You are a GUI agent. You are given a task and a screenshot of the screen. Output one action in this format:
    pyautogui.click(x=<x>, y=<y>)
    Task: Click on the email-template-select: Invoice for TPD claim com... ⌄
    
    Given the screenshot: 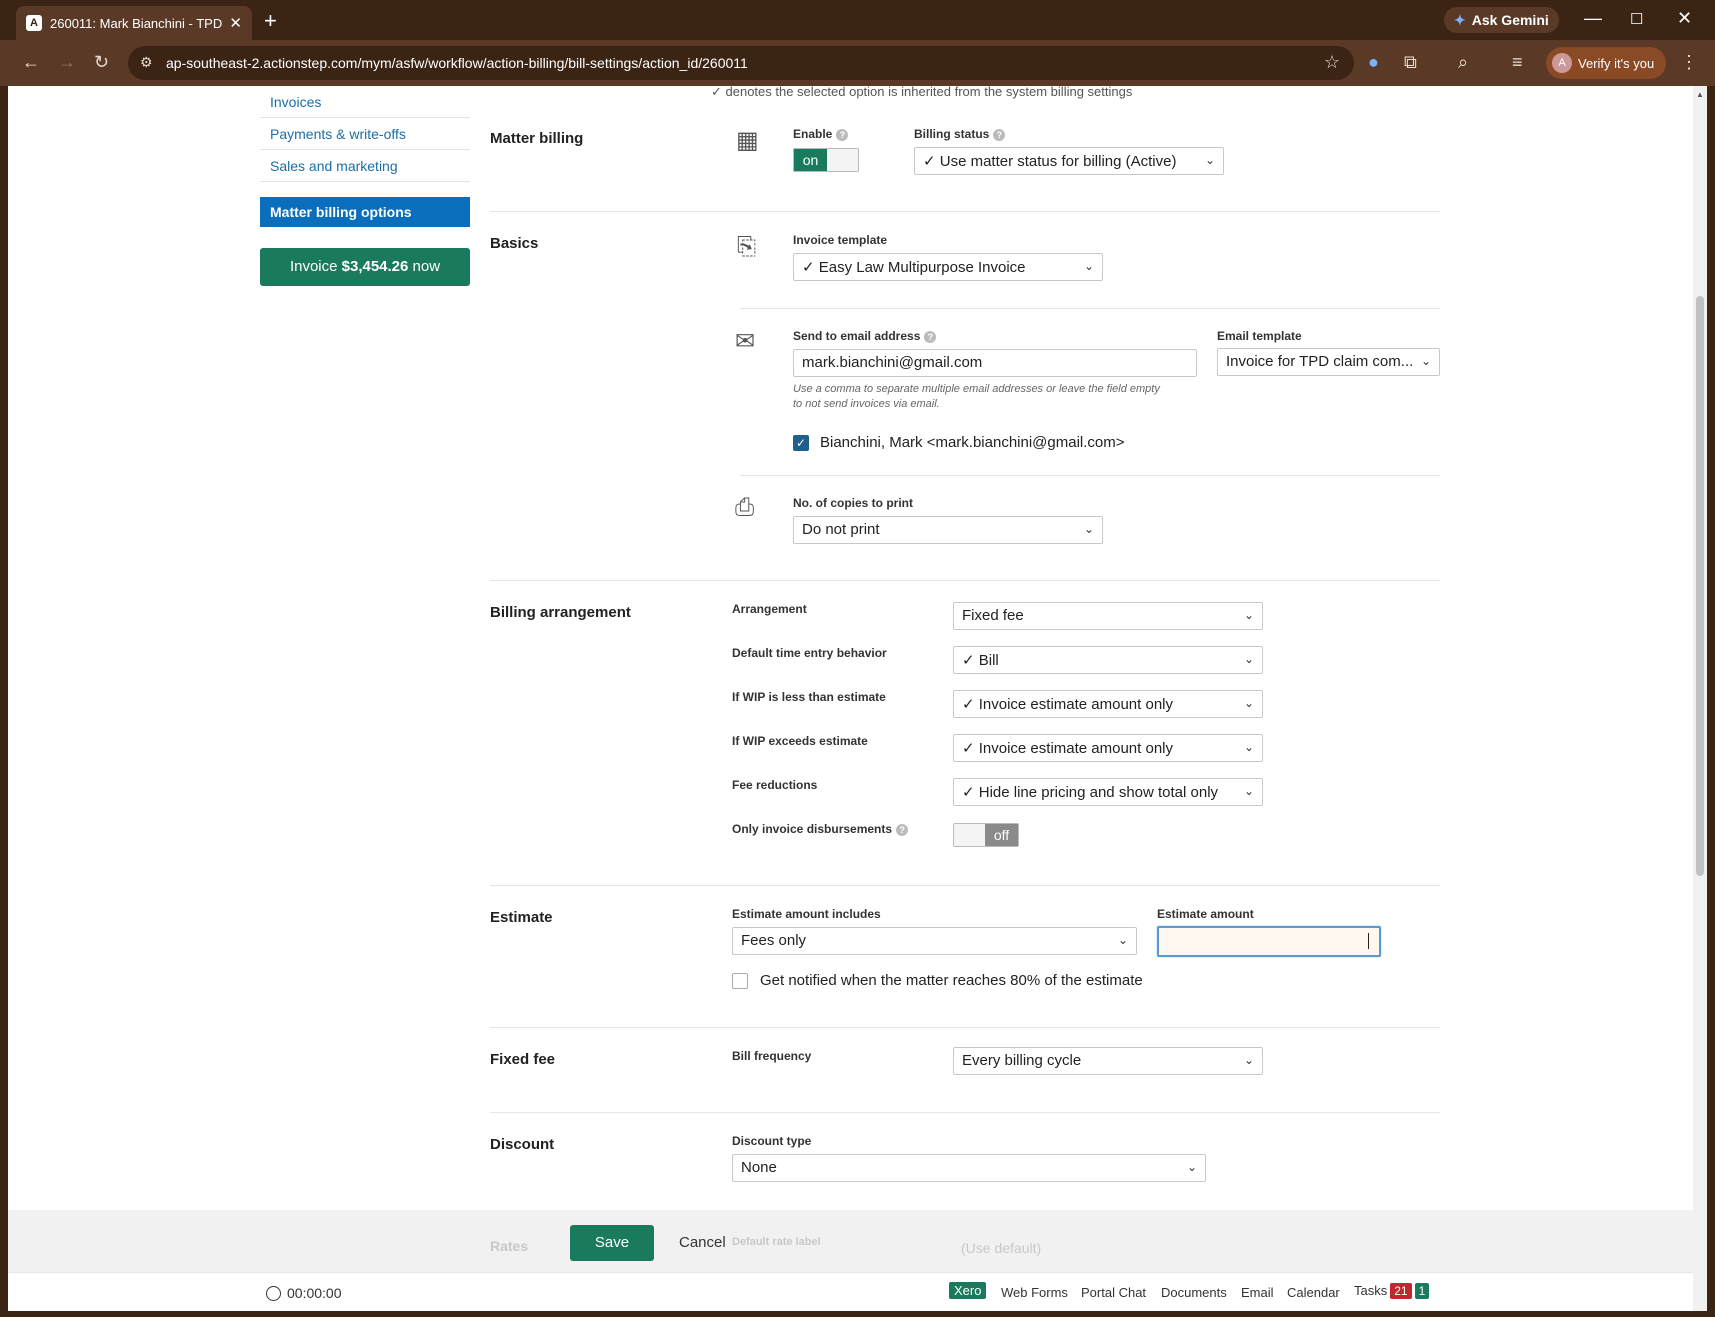 What is the action you would take?
    pyautogui.click(x=1328, y=362)
    